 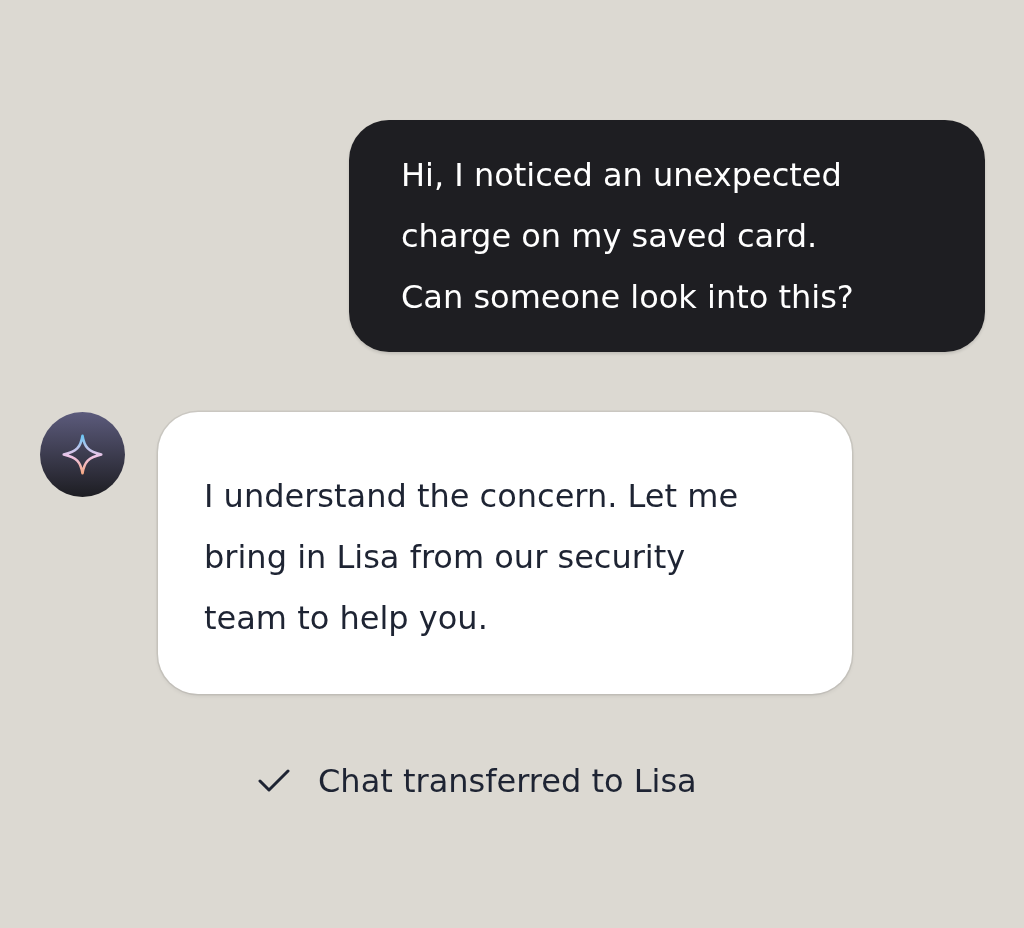 What do you see at coordinates (82, 454) in the screenshot?
I see `sparkle-avatar-icon` at bounding box center [82, 454].